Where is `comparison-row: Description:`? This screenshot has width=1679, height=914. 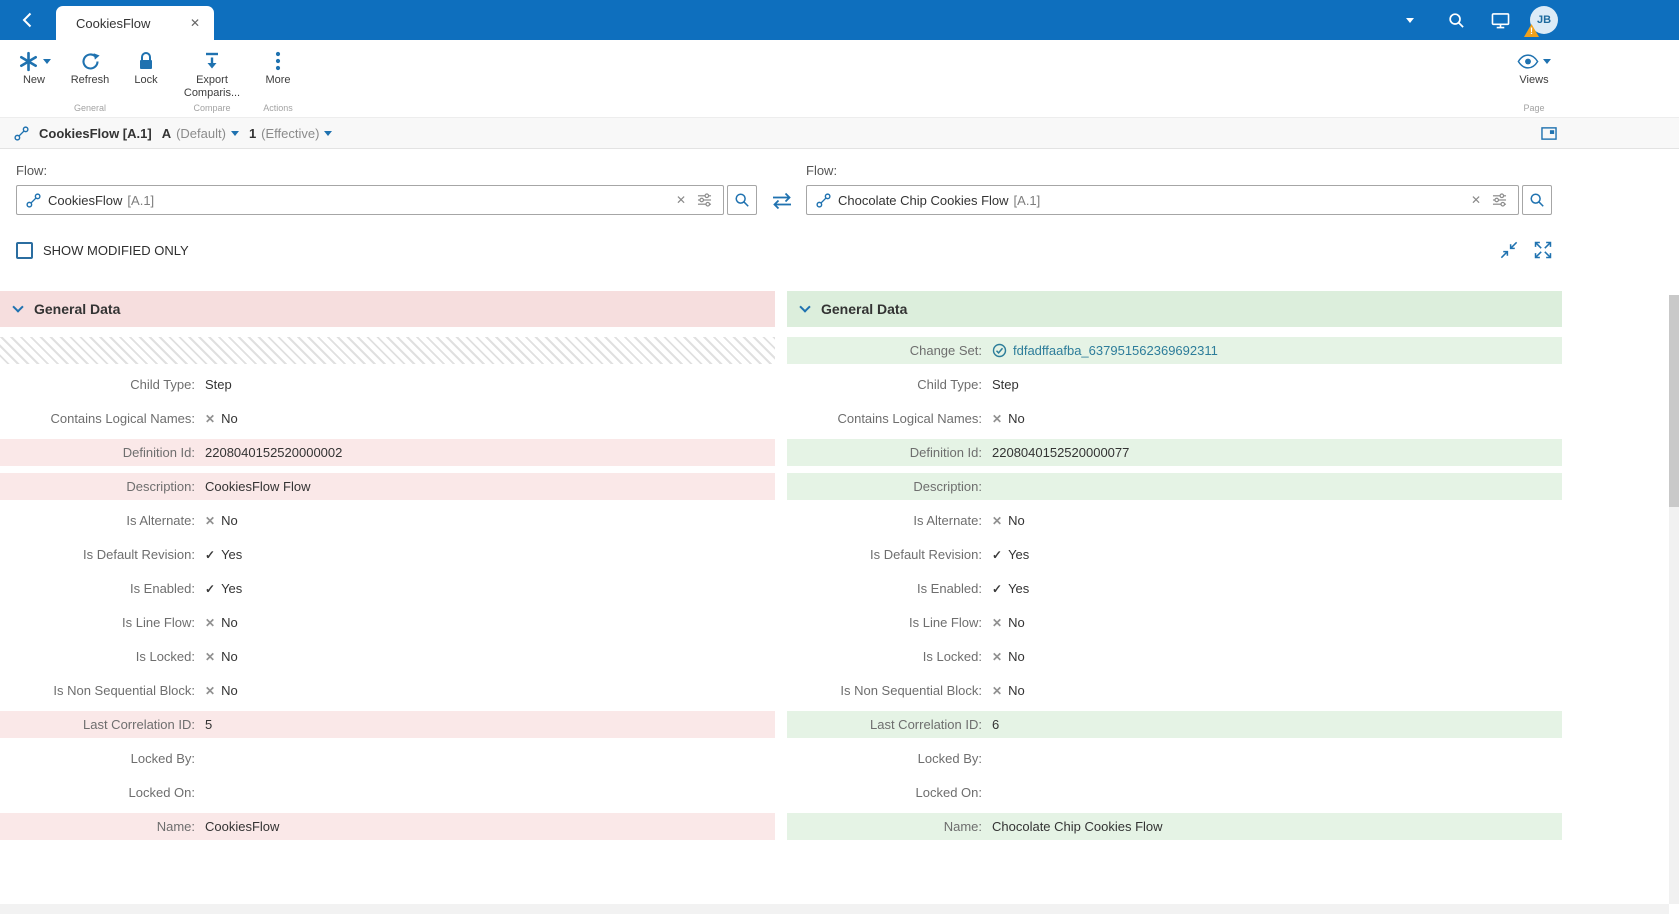
comparison-row: Description: is located at coordinates (1174, 486).